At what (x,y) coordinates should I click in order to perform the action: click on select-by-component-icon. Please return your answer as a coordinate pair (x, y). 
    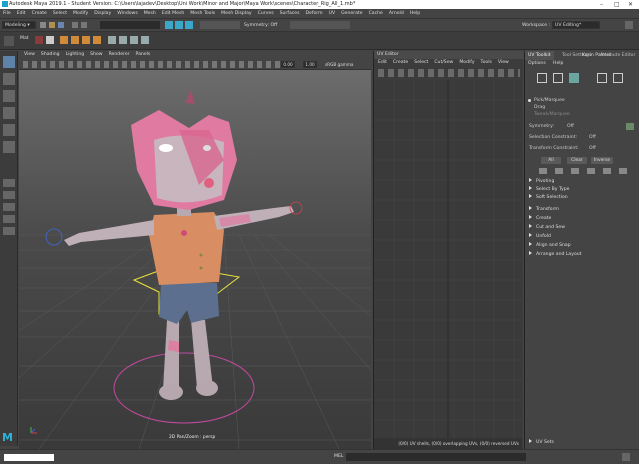
    Looking at the image, I should click on (189, 25).